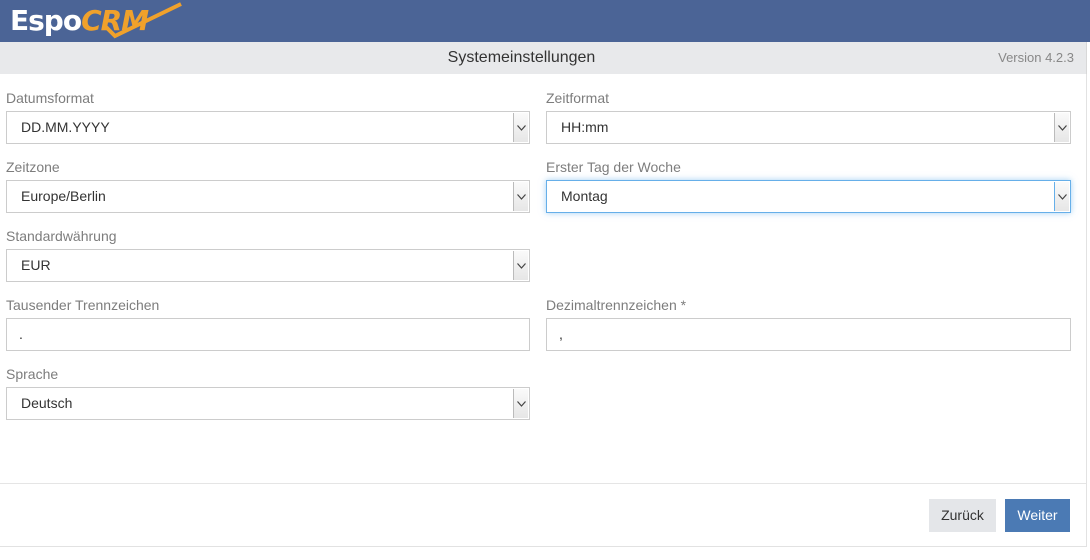  What do you see at coordinates (83, 305) in the screenshot?
I see `thousand-separator-label: Tausender Trennzeichen` at bounding box center [83, 305].